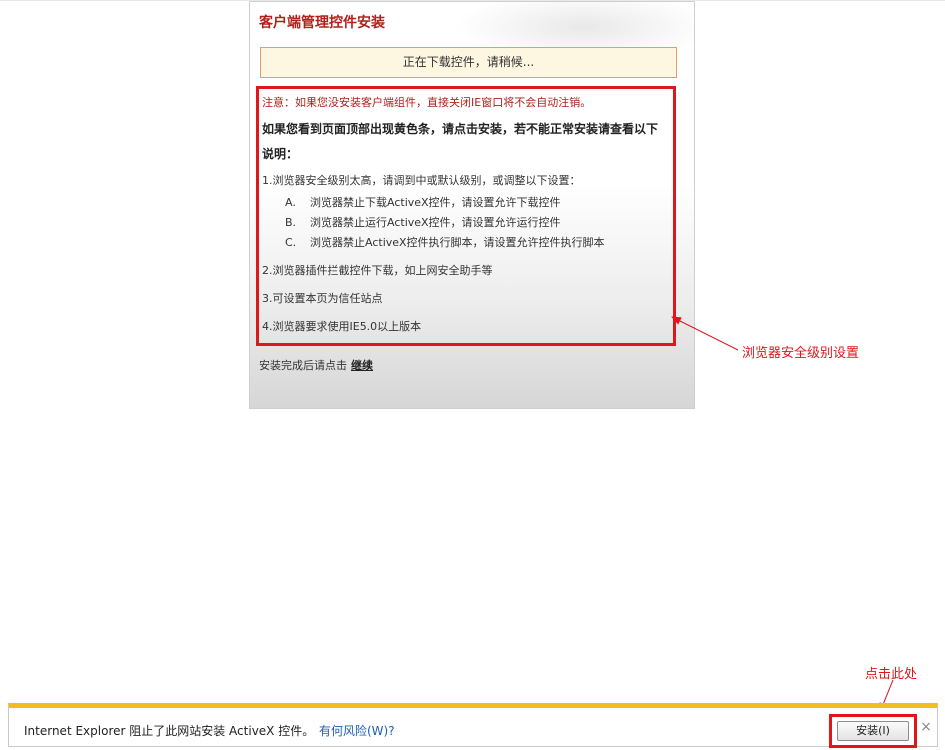 The height and width of the screenshot is (750, 945). What do you see at coordinates (801, 353) in the screenshot?
I see `security-level-annotation: 浏览器安全级别设置` at bounding box center [801, 353].